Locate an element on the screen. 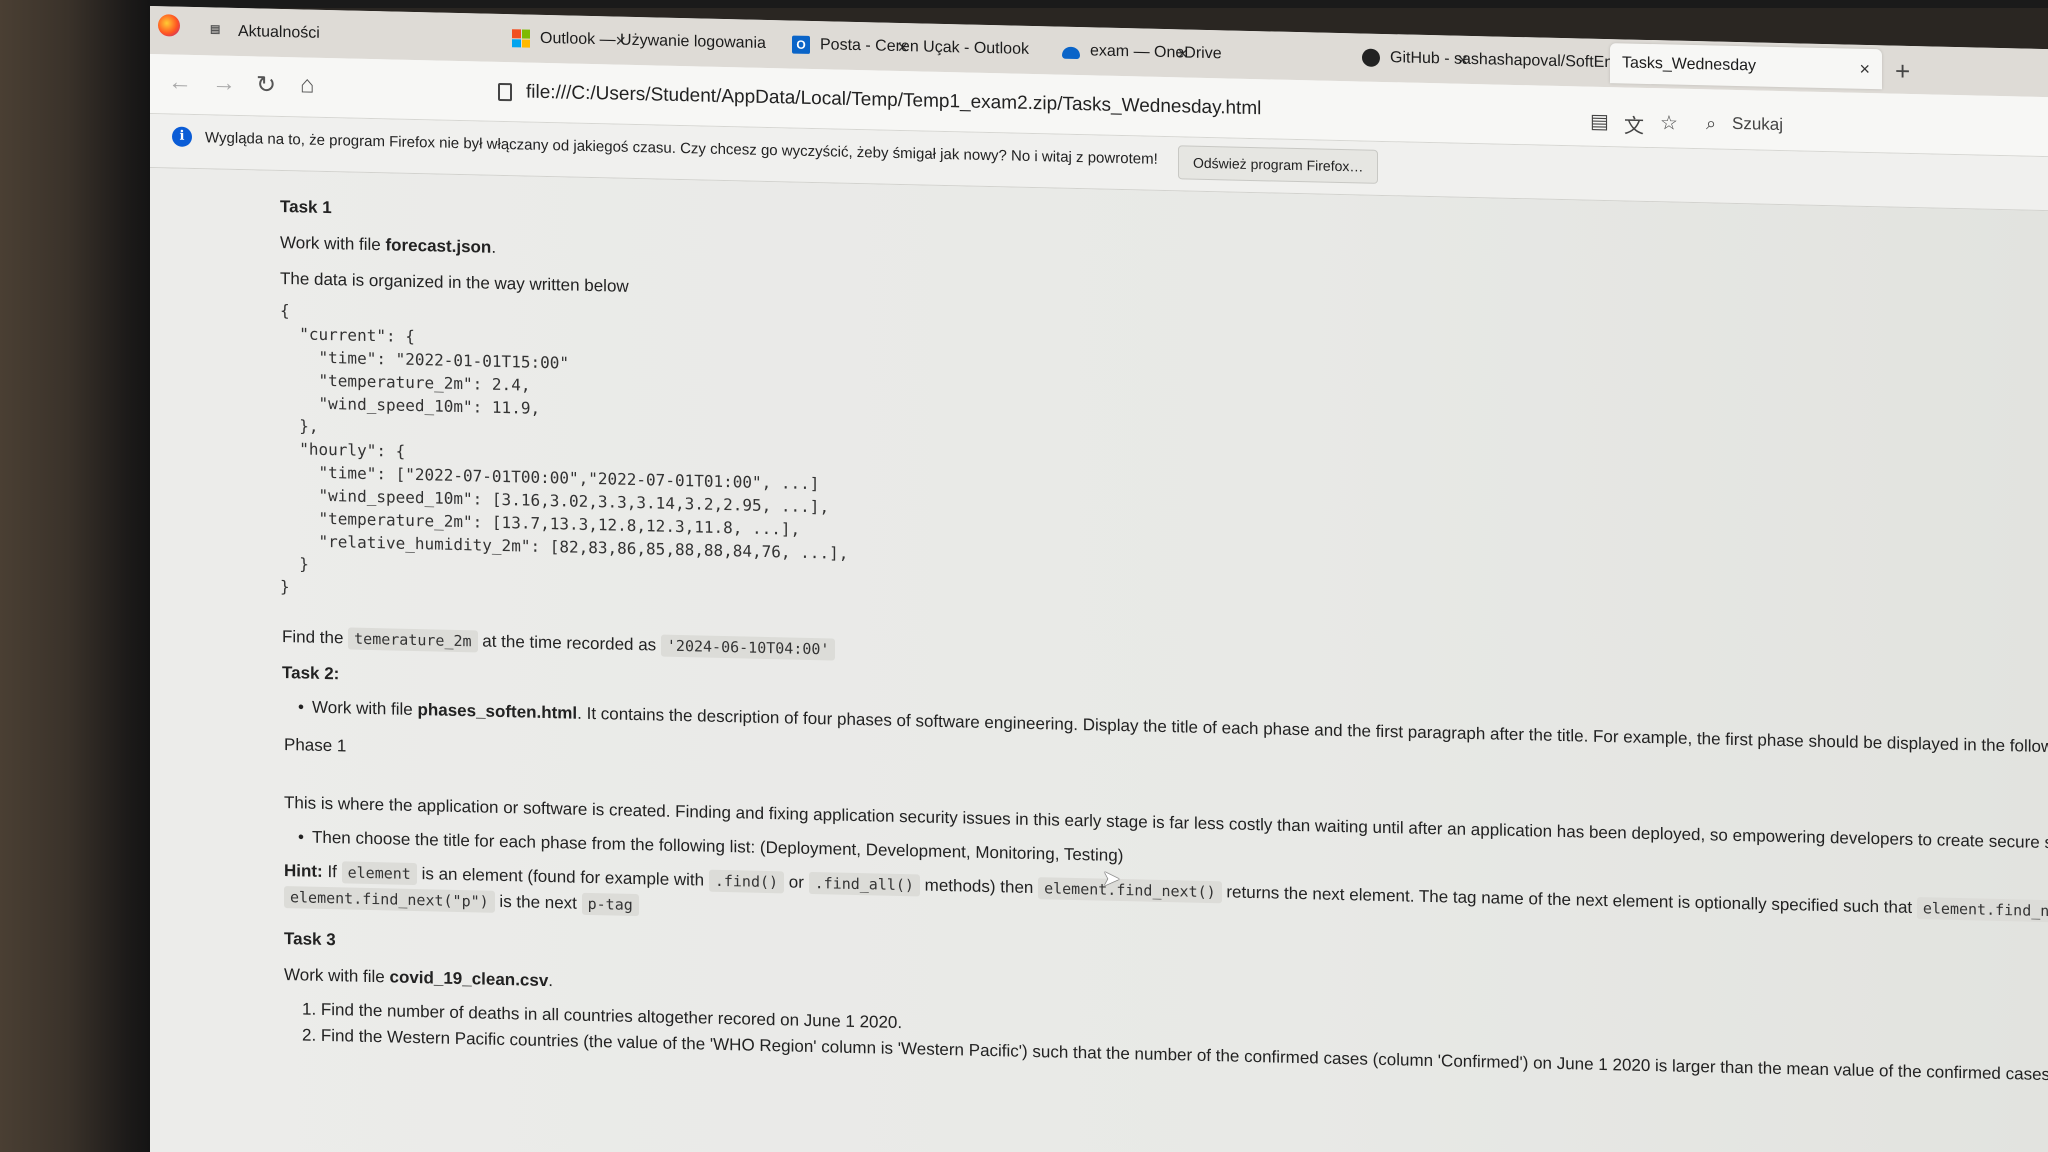  search-icon: ⌕ is located at coordinates (1711, 123).